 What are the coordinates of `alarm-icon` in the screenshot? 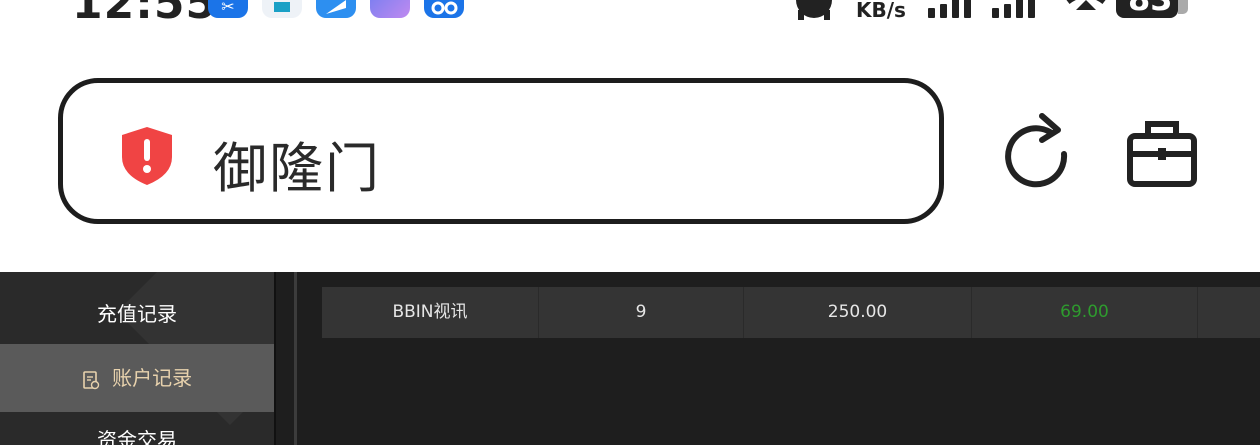 It's located at (814, 10).